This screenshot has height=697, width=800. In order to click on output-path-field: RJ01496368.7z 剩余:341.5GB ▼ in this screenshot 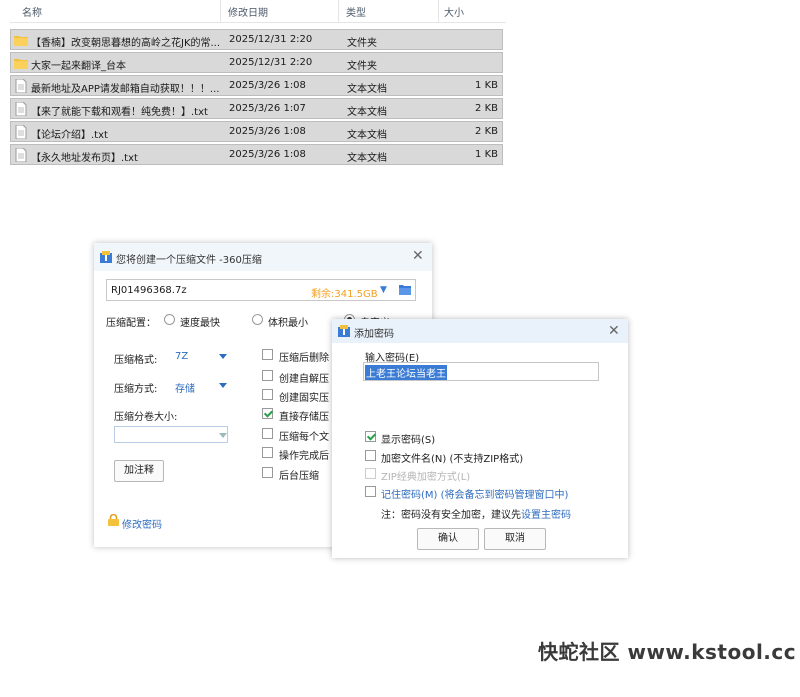, I will do `click(261, 290)`.